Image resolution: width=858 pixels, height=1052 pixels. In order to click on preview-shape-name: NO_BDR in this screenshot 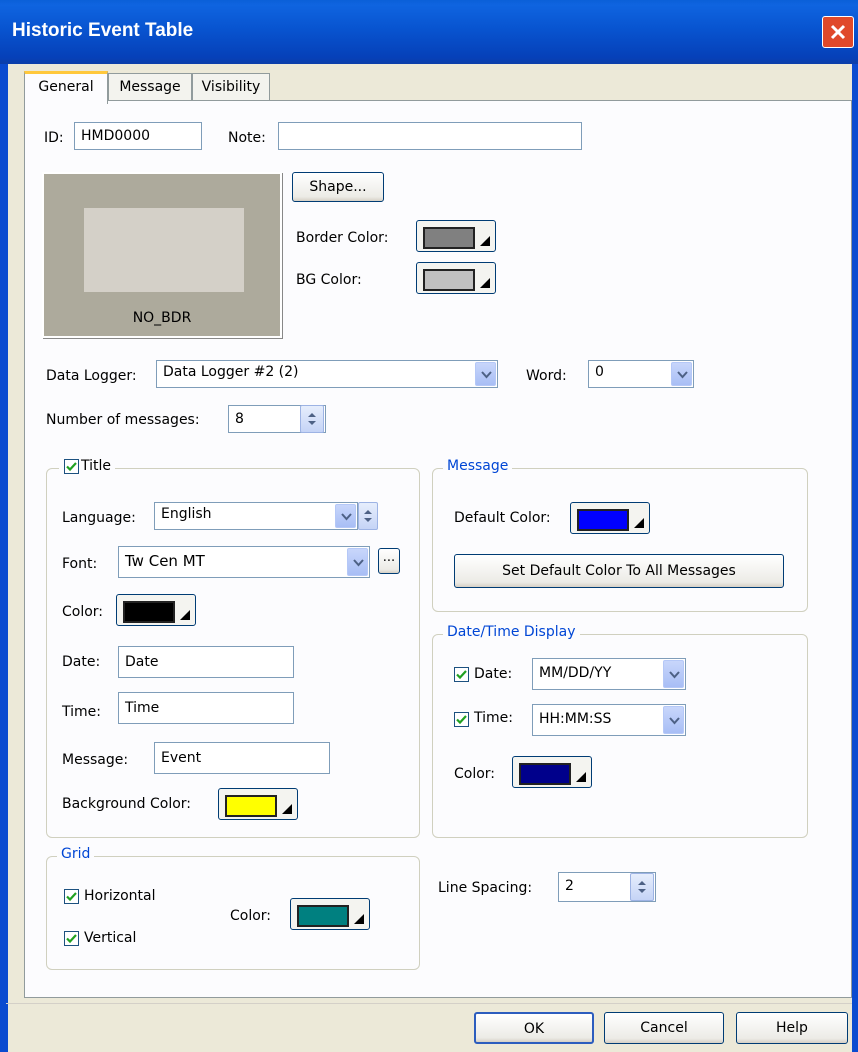, I will do `click(162, 318)`.